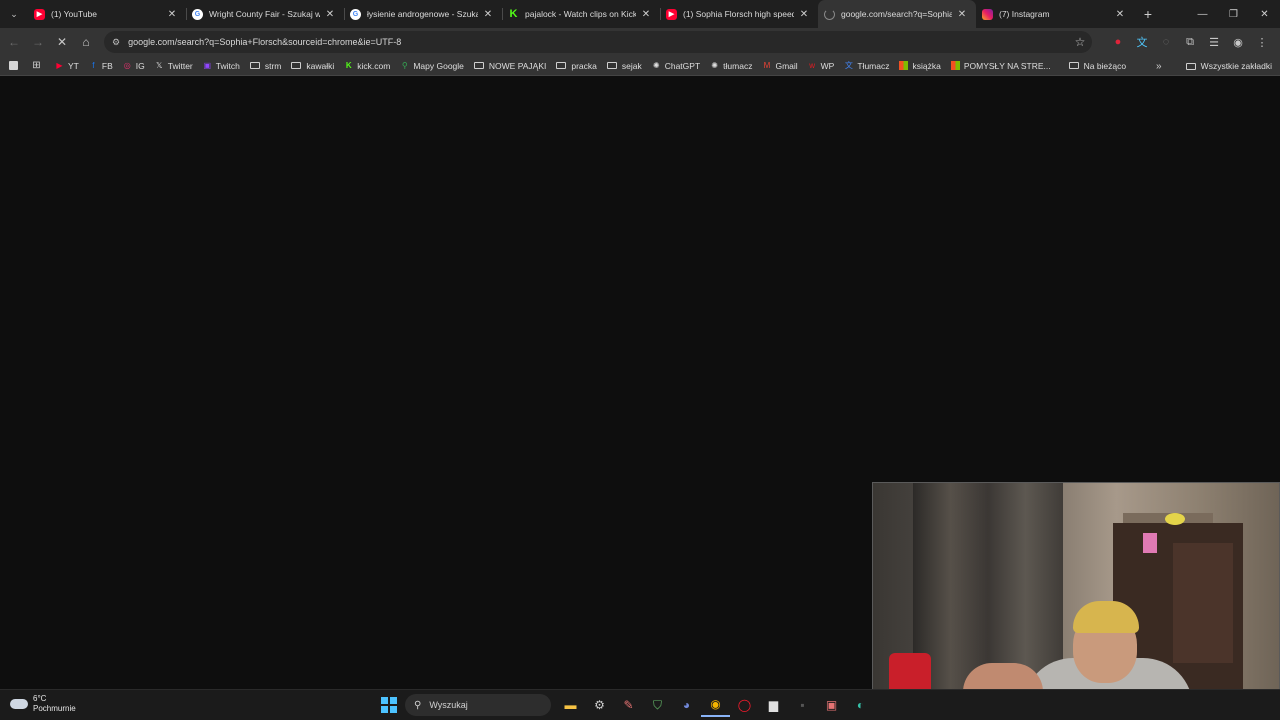  I want to click on tab-title: (7) Instagram, so click(1024, 14).